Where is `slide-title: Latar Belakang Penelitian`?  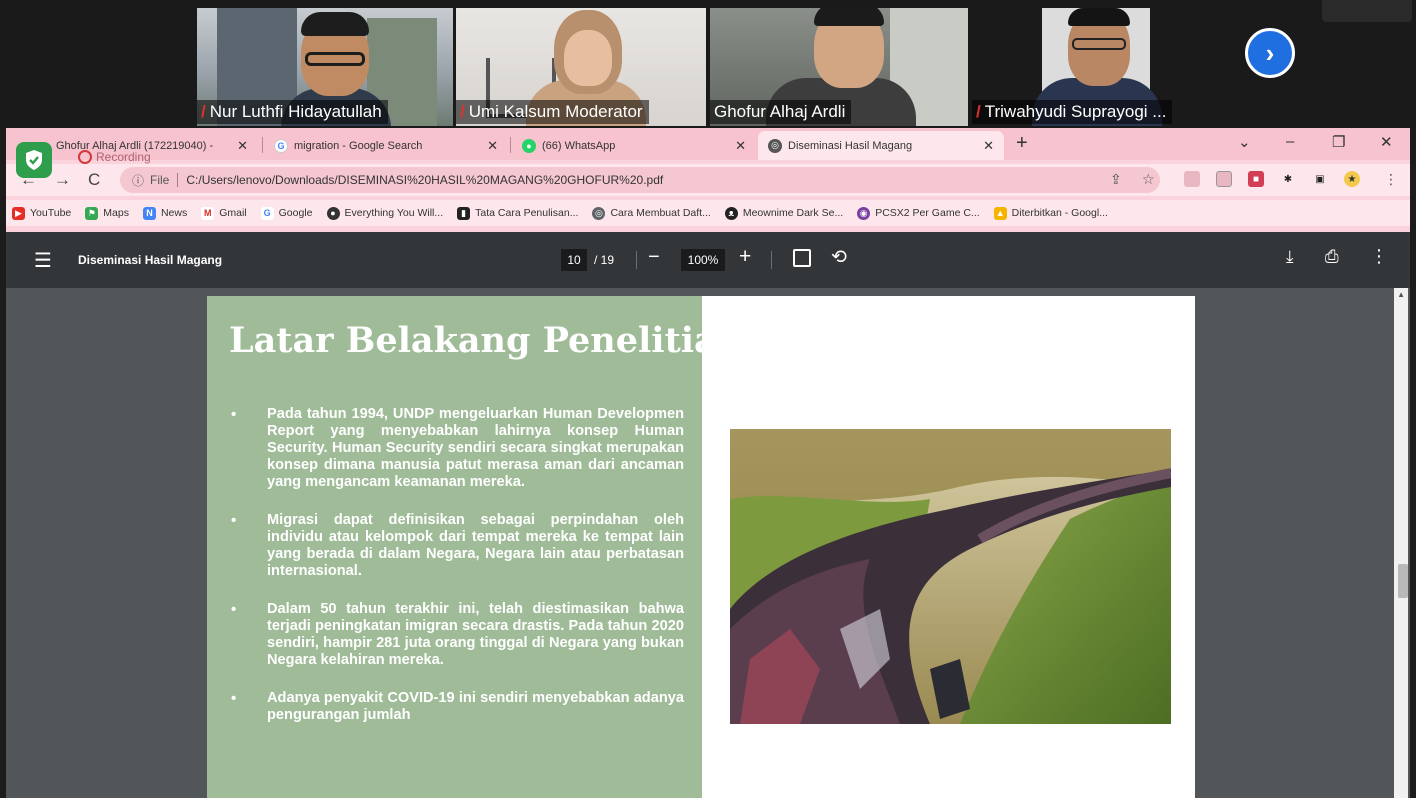 slide-title: Latar Belakang Penelitian is located at coordinates (486, 340).